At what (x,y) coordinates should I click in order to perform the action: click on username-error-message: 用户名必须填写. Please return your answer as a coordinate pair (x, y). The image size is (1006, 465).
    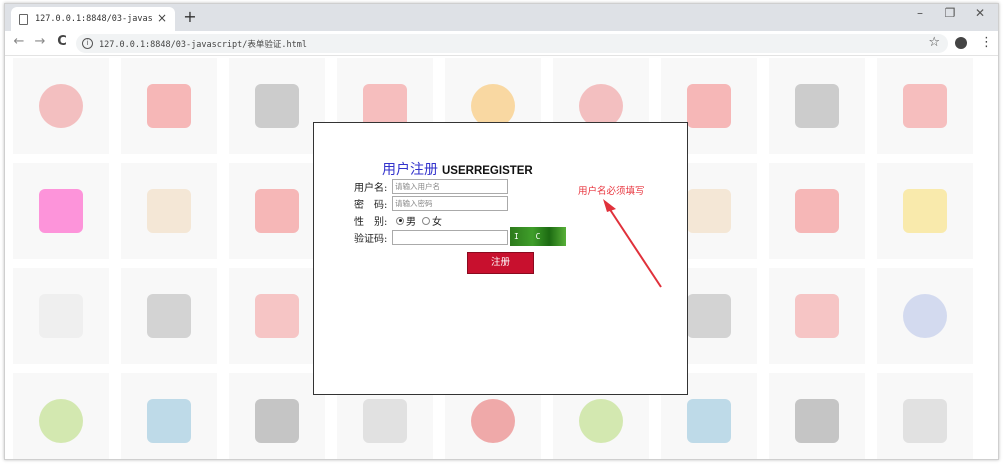
    Looking at the image, I should click on (611, 191).